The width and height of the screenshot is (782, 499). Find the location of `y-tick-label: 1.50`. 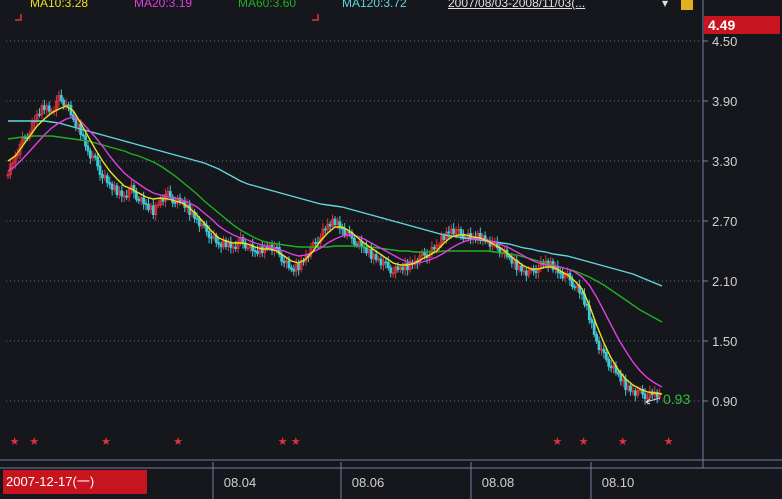

y-tick-label: 1.50 is located at coordinates (724, 341).